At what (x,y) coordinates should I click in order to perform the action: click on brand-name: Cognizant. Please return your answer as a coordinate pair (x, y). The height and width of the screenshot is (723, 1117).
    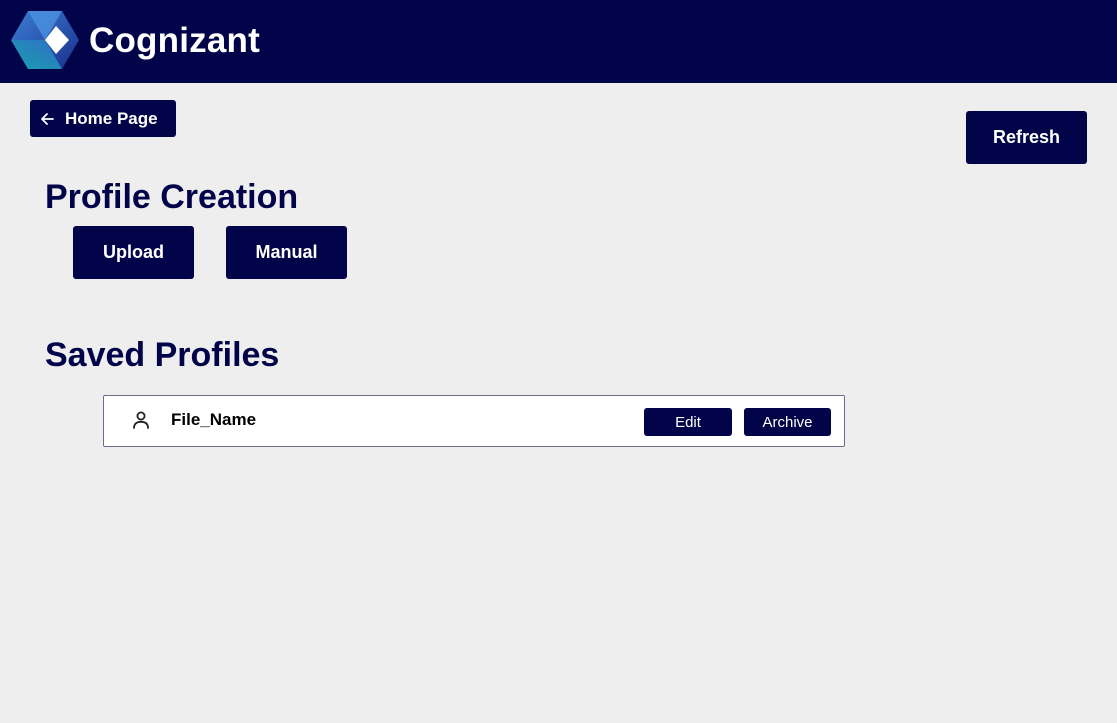
    Looking at the image, I should click on (174, 40).